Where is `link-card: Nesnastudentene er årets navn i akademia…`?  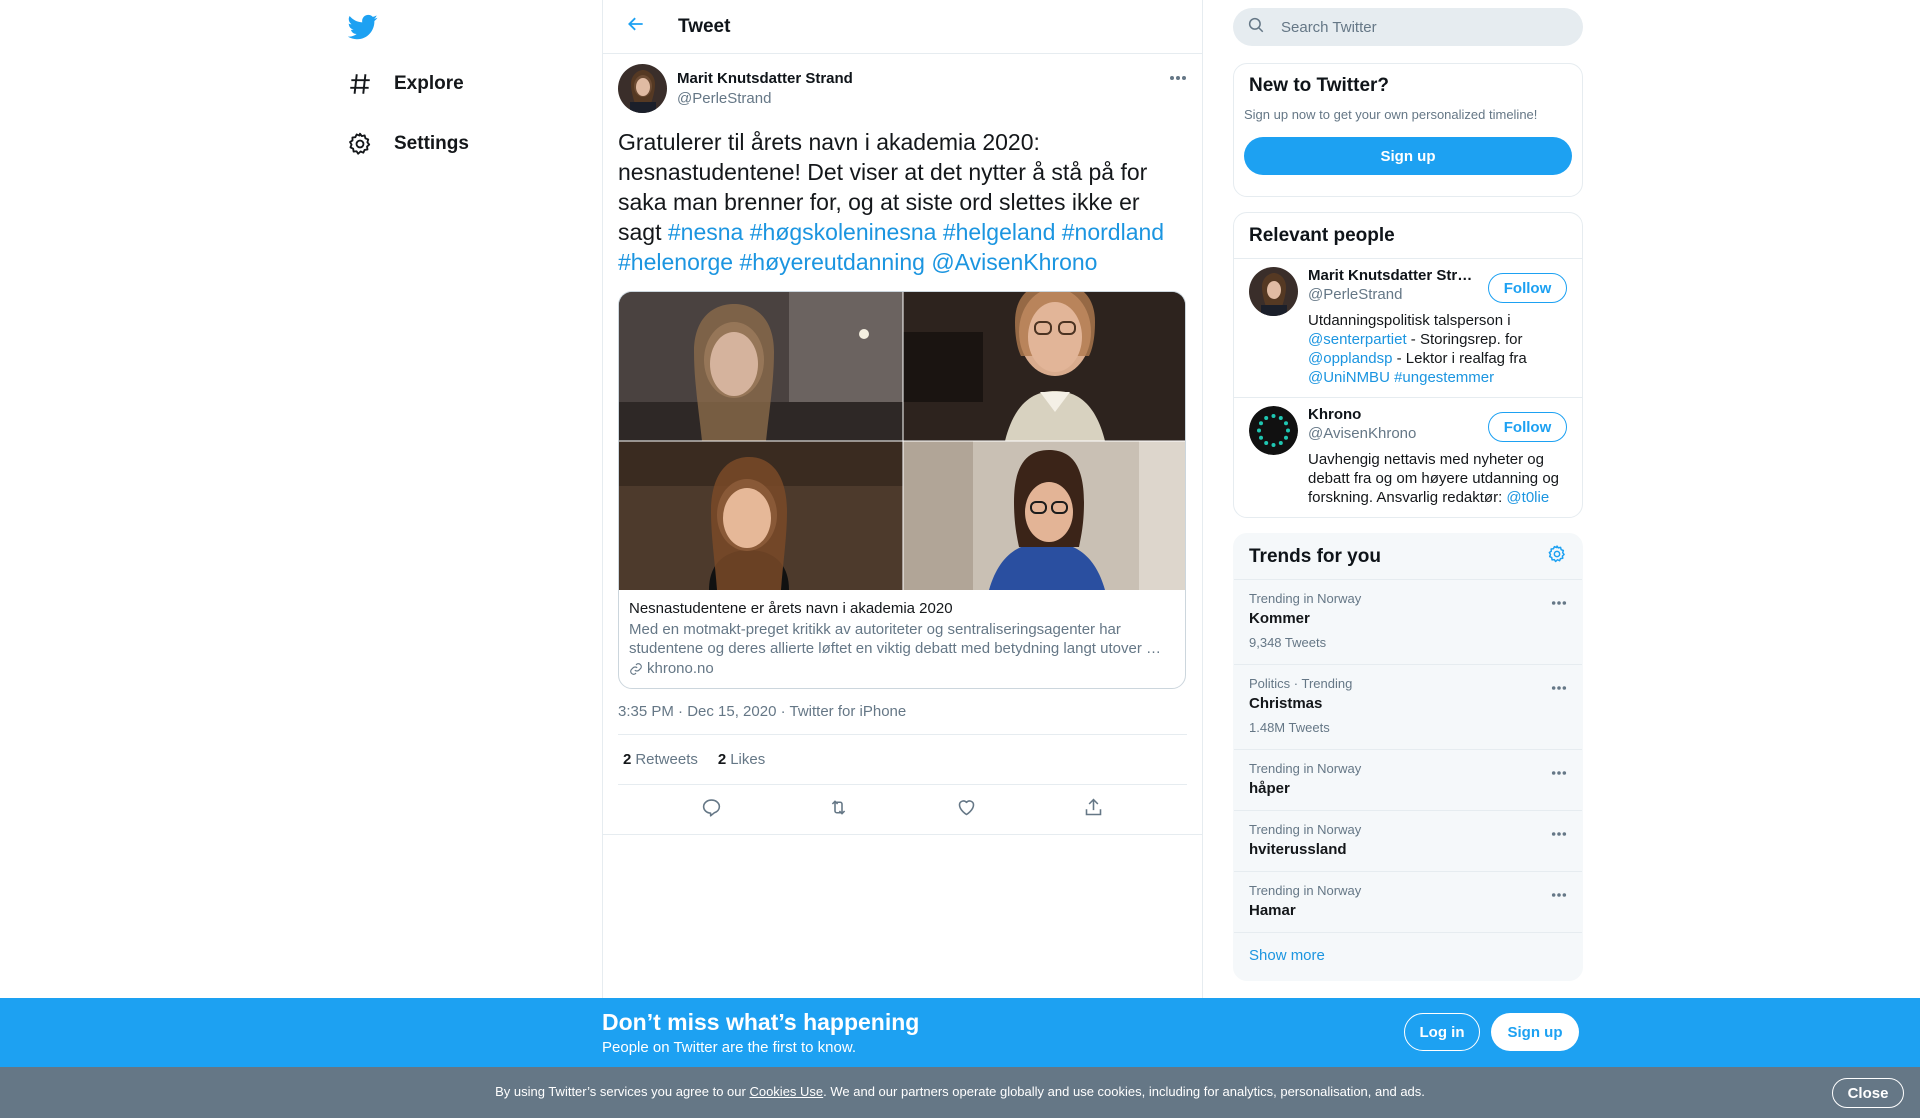
link-card: Nesnastudentene er årets navn i akademia… is located at coordinates (902, 490).